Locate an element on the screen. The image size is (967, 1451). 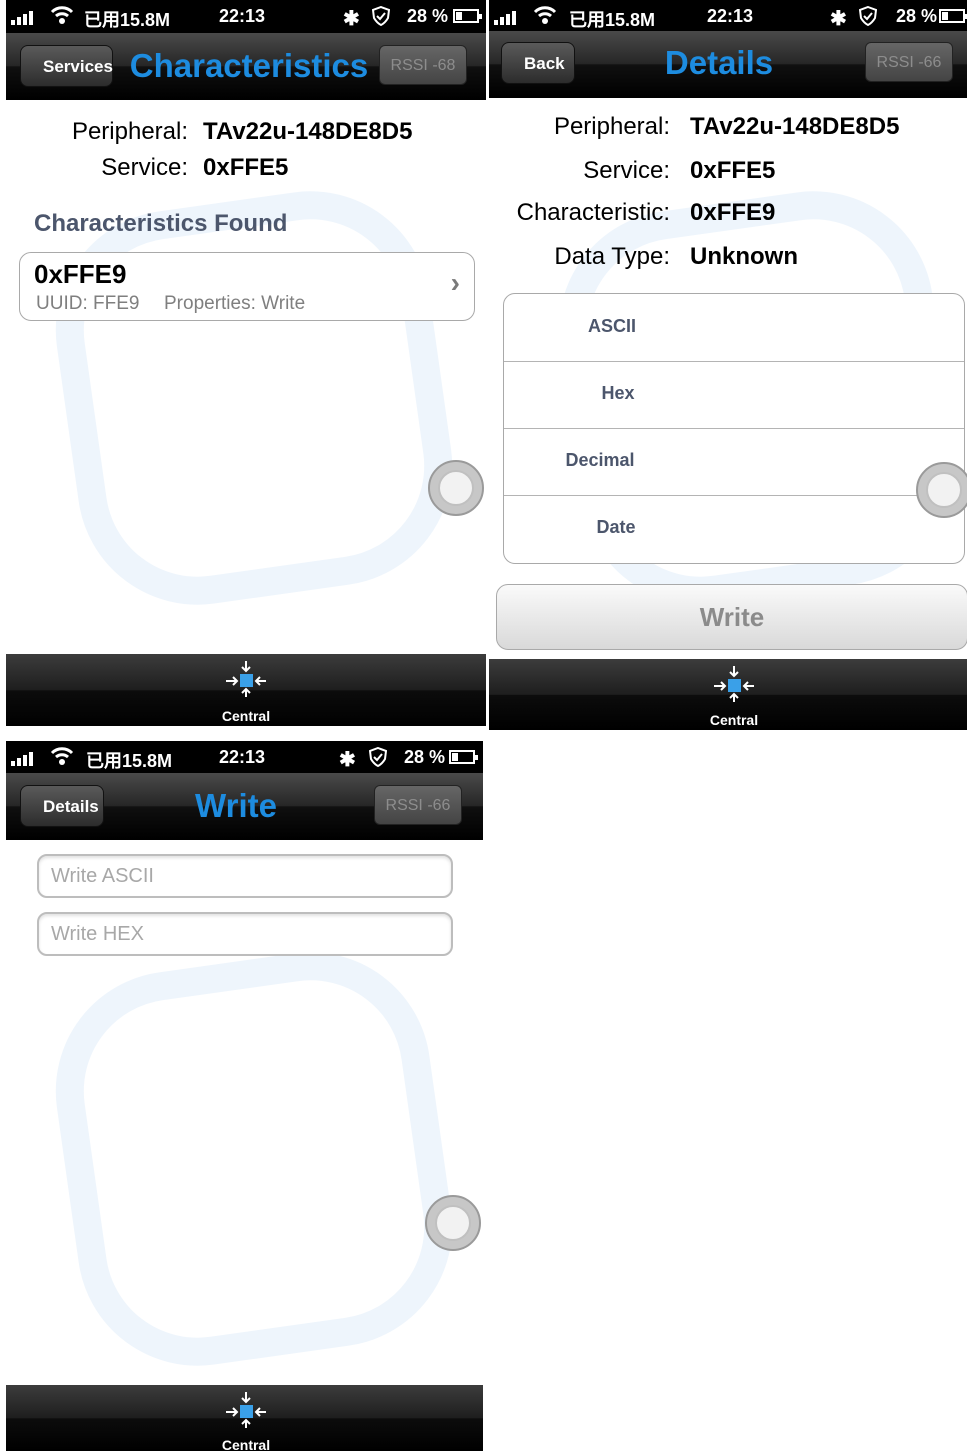
back-button-services: Services is located at coordinates (66, 66).